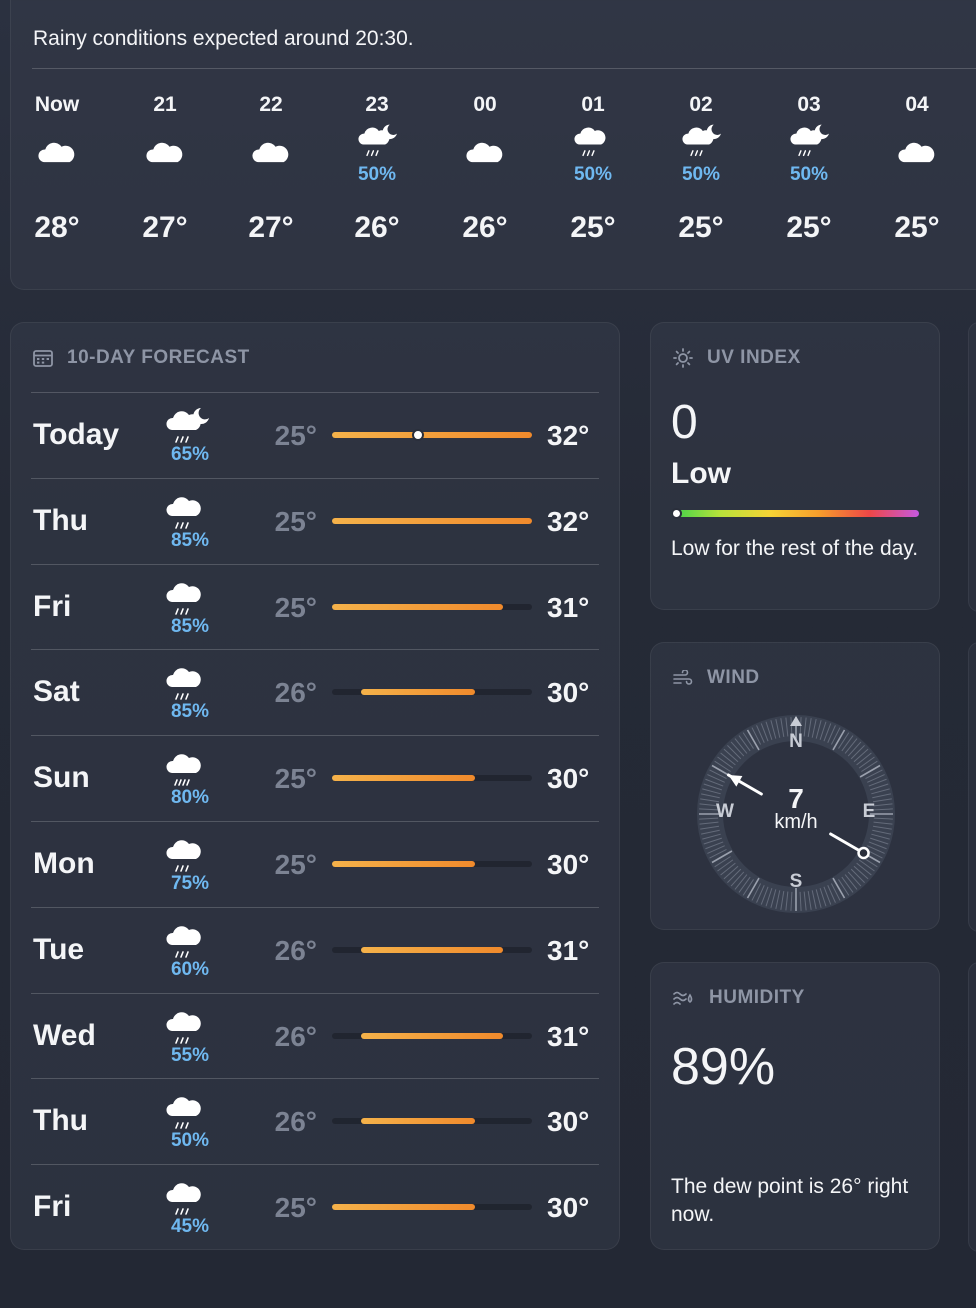 This screenshot has height=1308, width=976. I want to click on hour-time: 23, so click(377, 104).